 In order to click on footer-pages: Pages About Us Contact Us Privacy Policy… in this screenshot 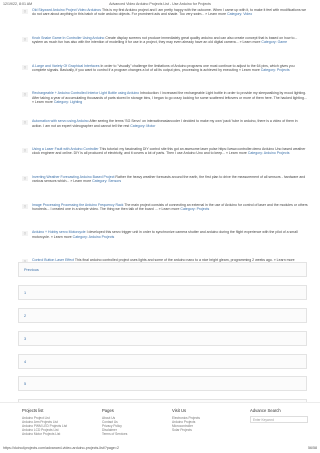, I will do `click(114, 422)`.